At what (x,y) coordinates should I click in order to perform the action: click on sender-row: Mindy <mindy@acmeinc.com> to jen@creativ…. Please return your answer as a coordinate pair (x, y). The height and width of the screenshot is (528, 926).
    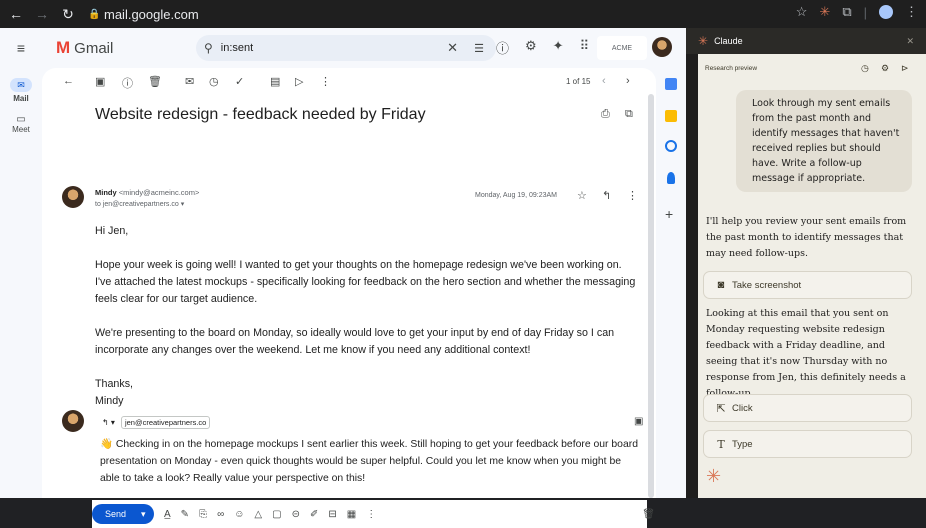
    Looking at the image, I should click on (357, 201).